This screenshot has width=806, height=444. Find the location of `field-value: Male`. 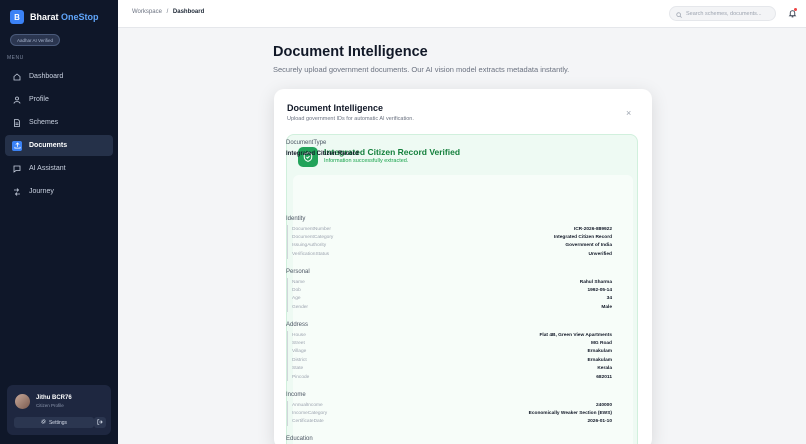

field-value: Male is located at coordinates (606, 307).